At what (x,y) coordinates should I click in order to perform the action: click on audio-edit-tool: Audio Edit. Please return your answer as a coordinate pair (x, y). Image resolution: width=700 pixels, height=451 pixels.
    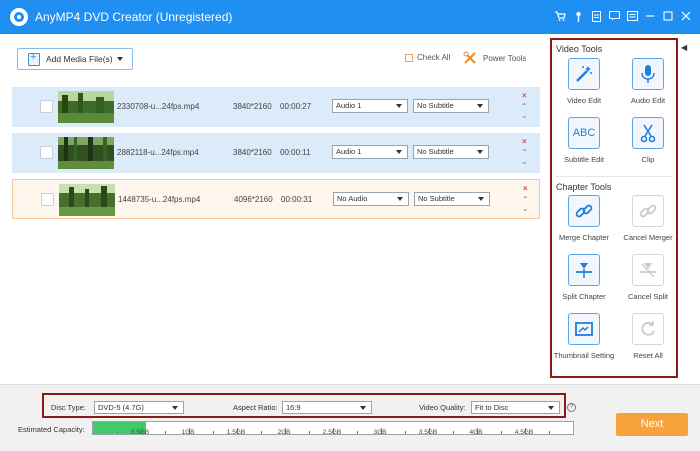
    Looking at the image, I should click on (648, 87).